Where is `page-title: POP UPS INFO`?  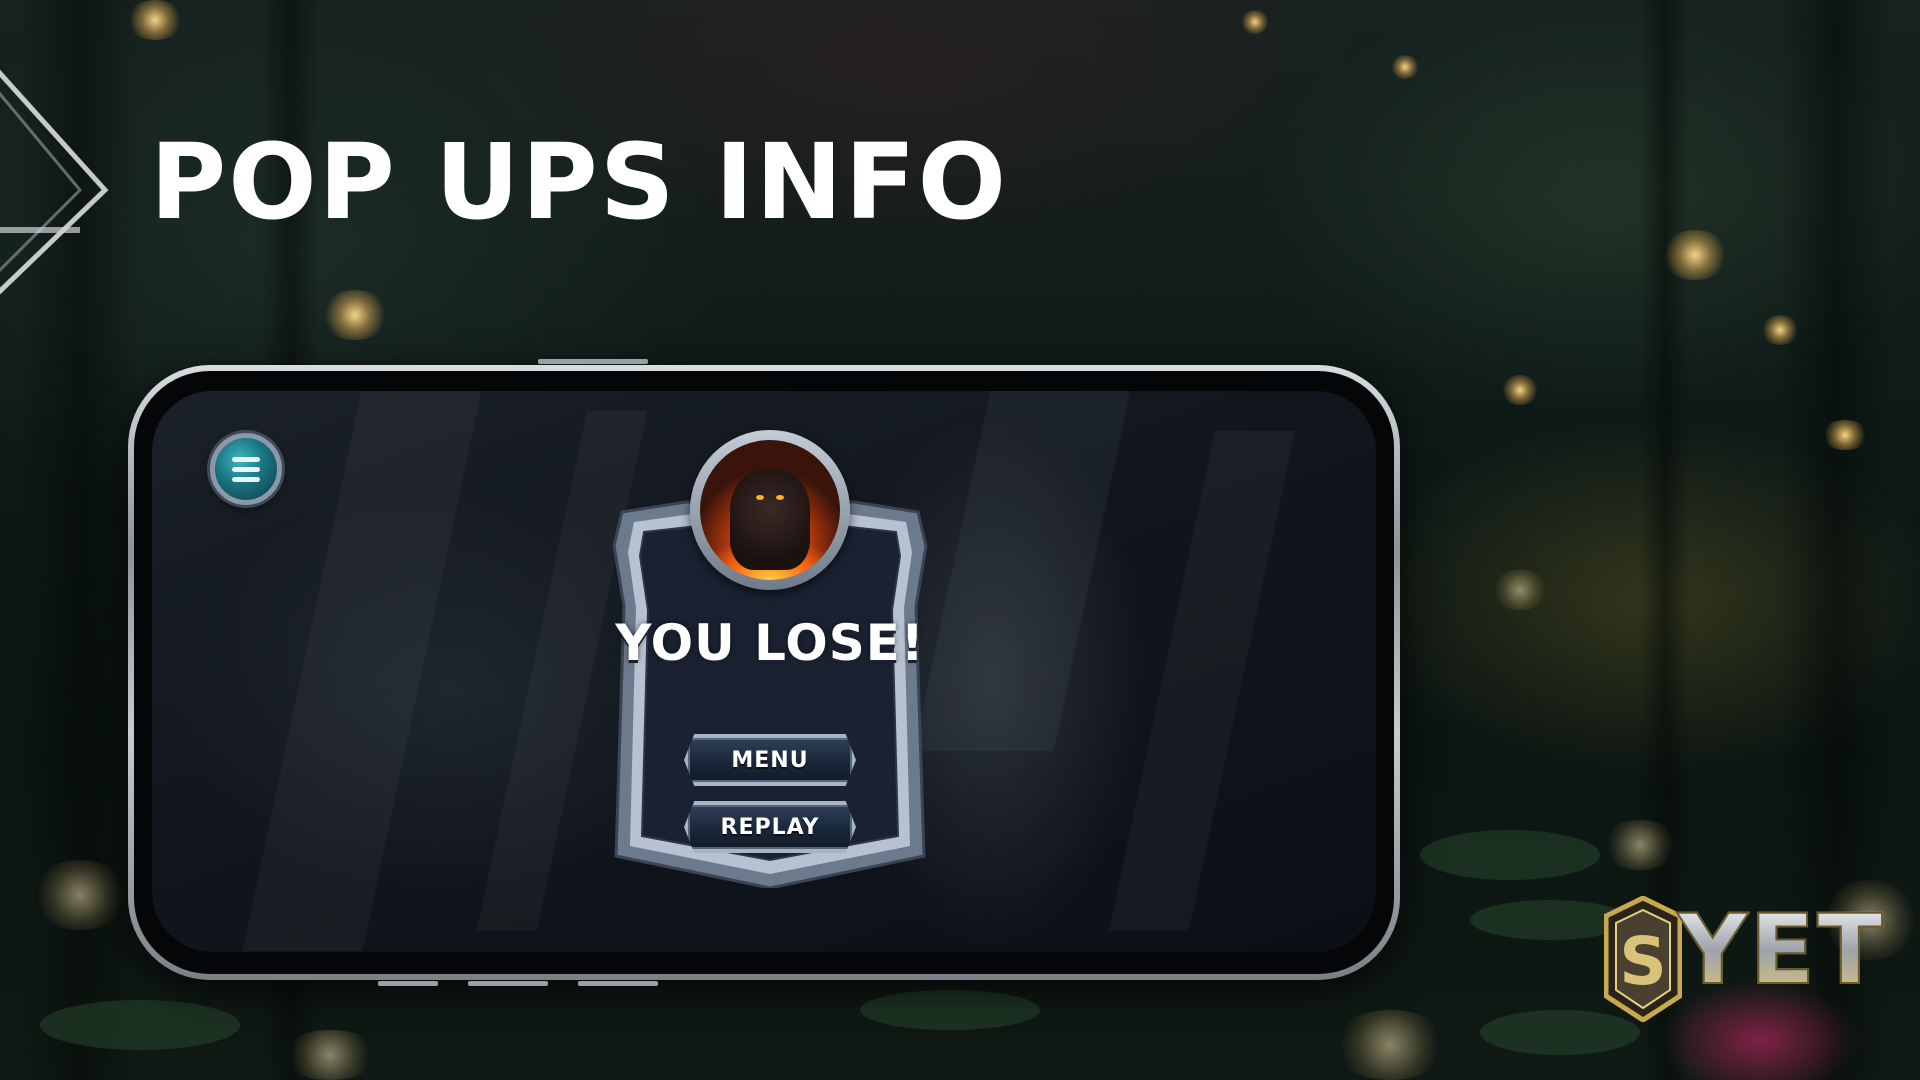
page-title: POP UPS INFO is located at coordinates (579, 182).